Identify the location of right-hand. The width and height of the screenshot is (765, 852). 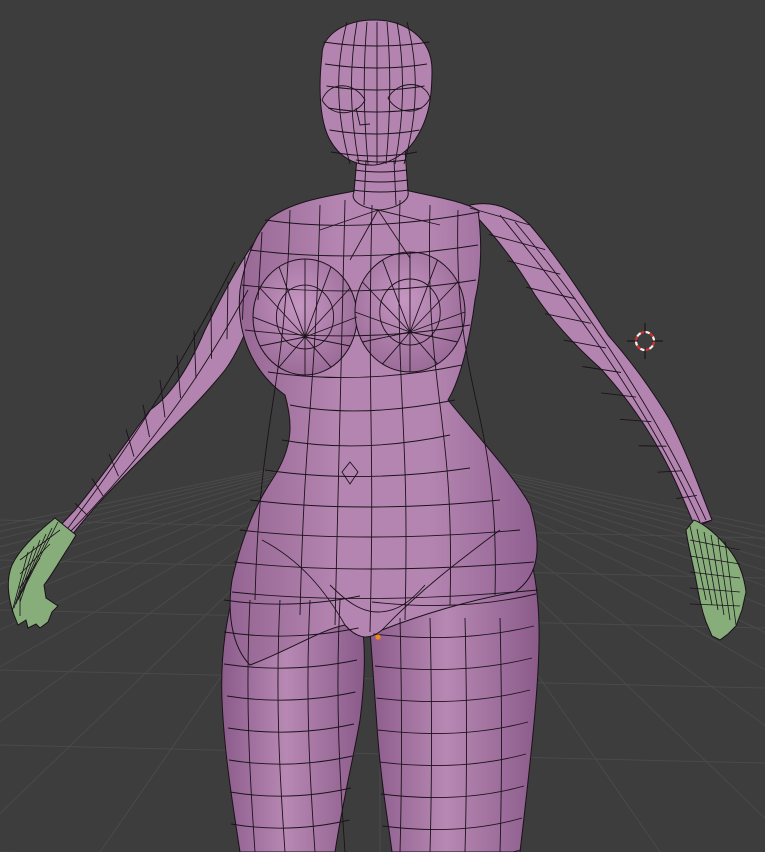
(716, 580).